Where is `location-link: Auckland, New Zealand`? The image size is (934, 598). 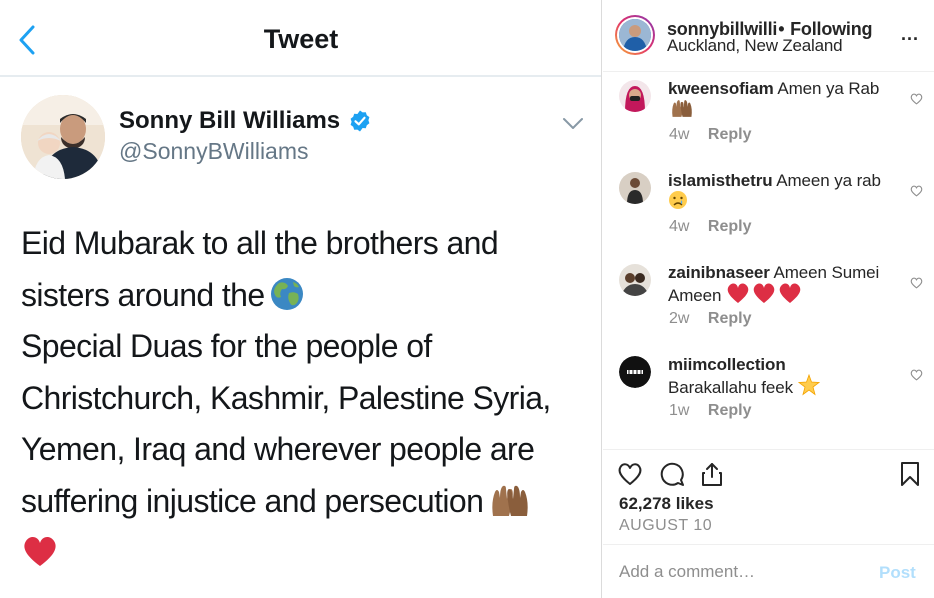
location-link: Auckland, New Zealand is located at coordinates (755, 46).